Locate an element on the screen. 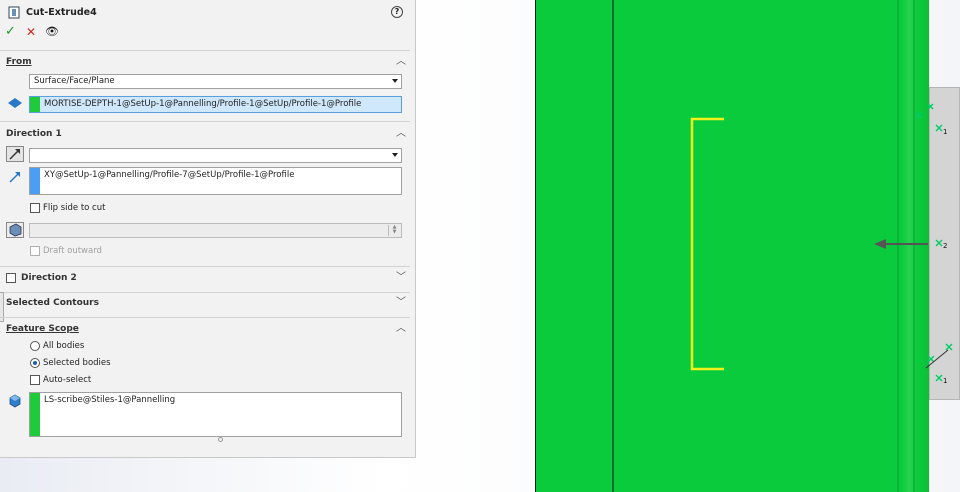 The width and height of the screenshot is (960, 492). draft-angle-field: ▲ ▼ is located at coordinates (215, 230).